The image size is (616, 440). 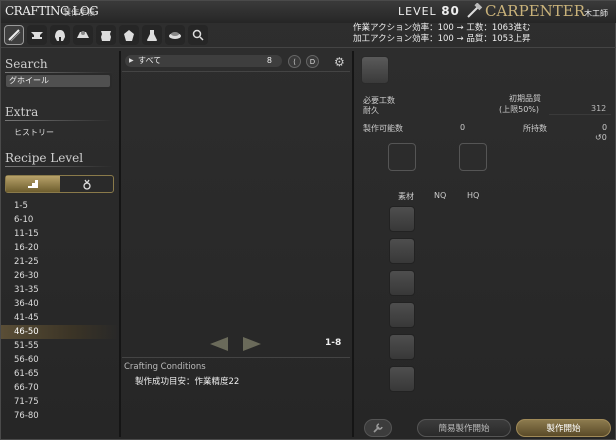 I want to click on toolbar-divider, so click(x=308, y=47).